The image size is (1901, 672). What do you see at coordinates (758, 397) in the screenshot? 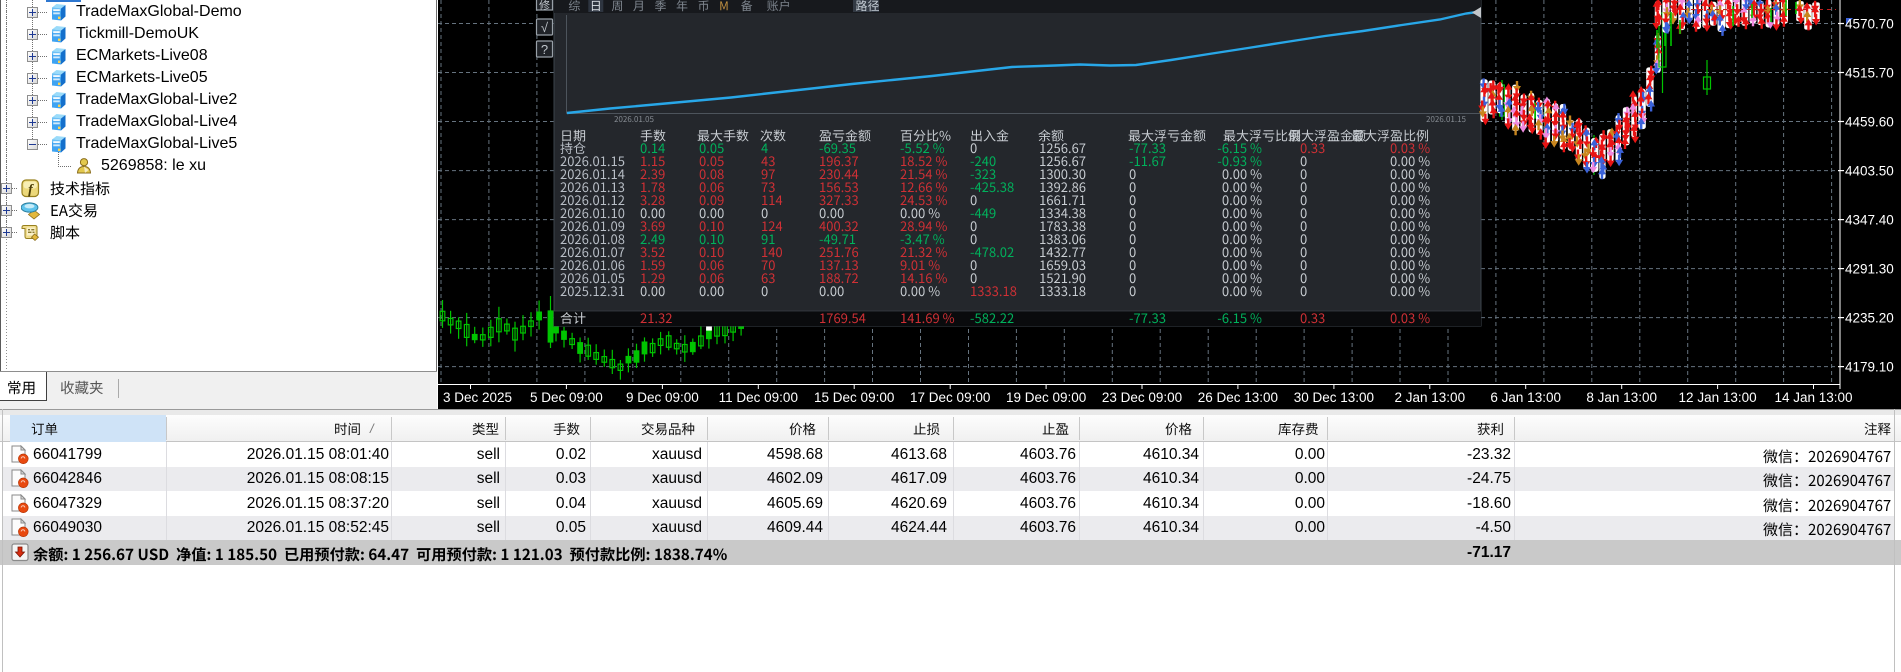
I see `svg-text: 11 Dec 09:00` at bounding box center [758, 397].